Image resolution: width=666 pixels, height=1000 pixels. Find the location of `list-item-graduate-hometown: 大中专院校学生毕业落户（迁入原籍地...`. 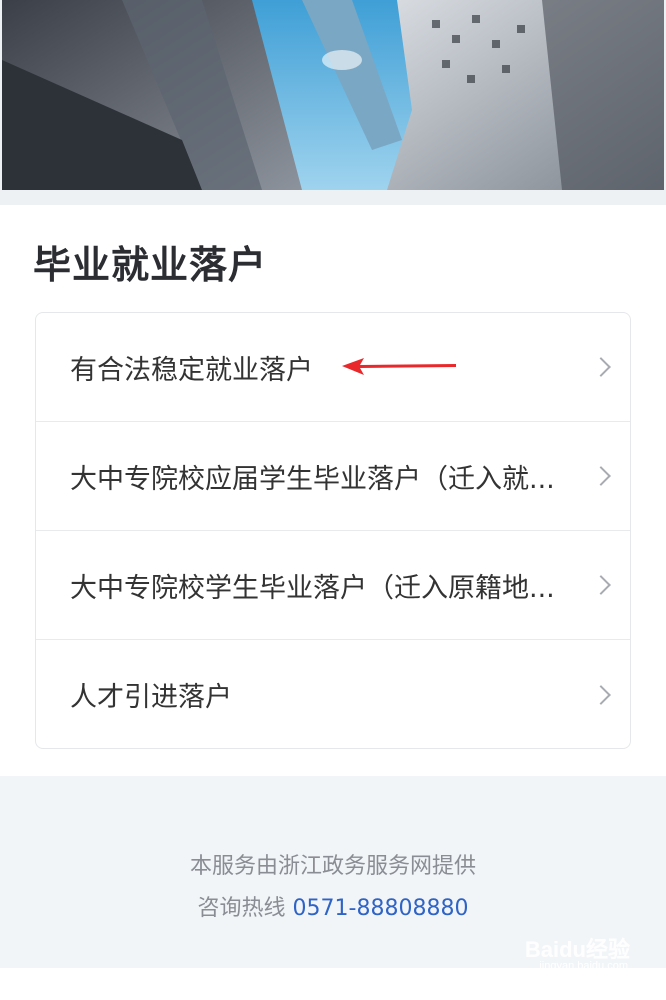

list-item-graduate-hometown: 大中专院校学生毕业落户（迁入原籍地... is located at coordinates (333, 585).